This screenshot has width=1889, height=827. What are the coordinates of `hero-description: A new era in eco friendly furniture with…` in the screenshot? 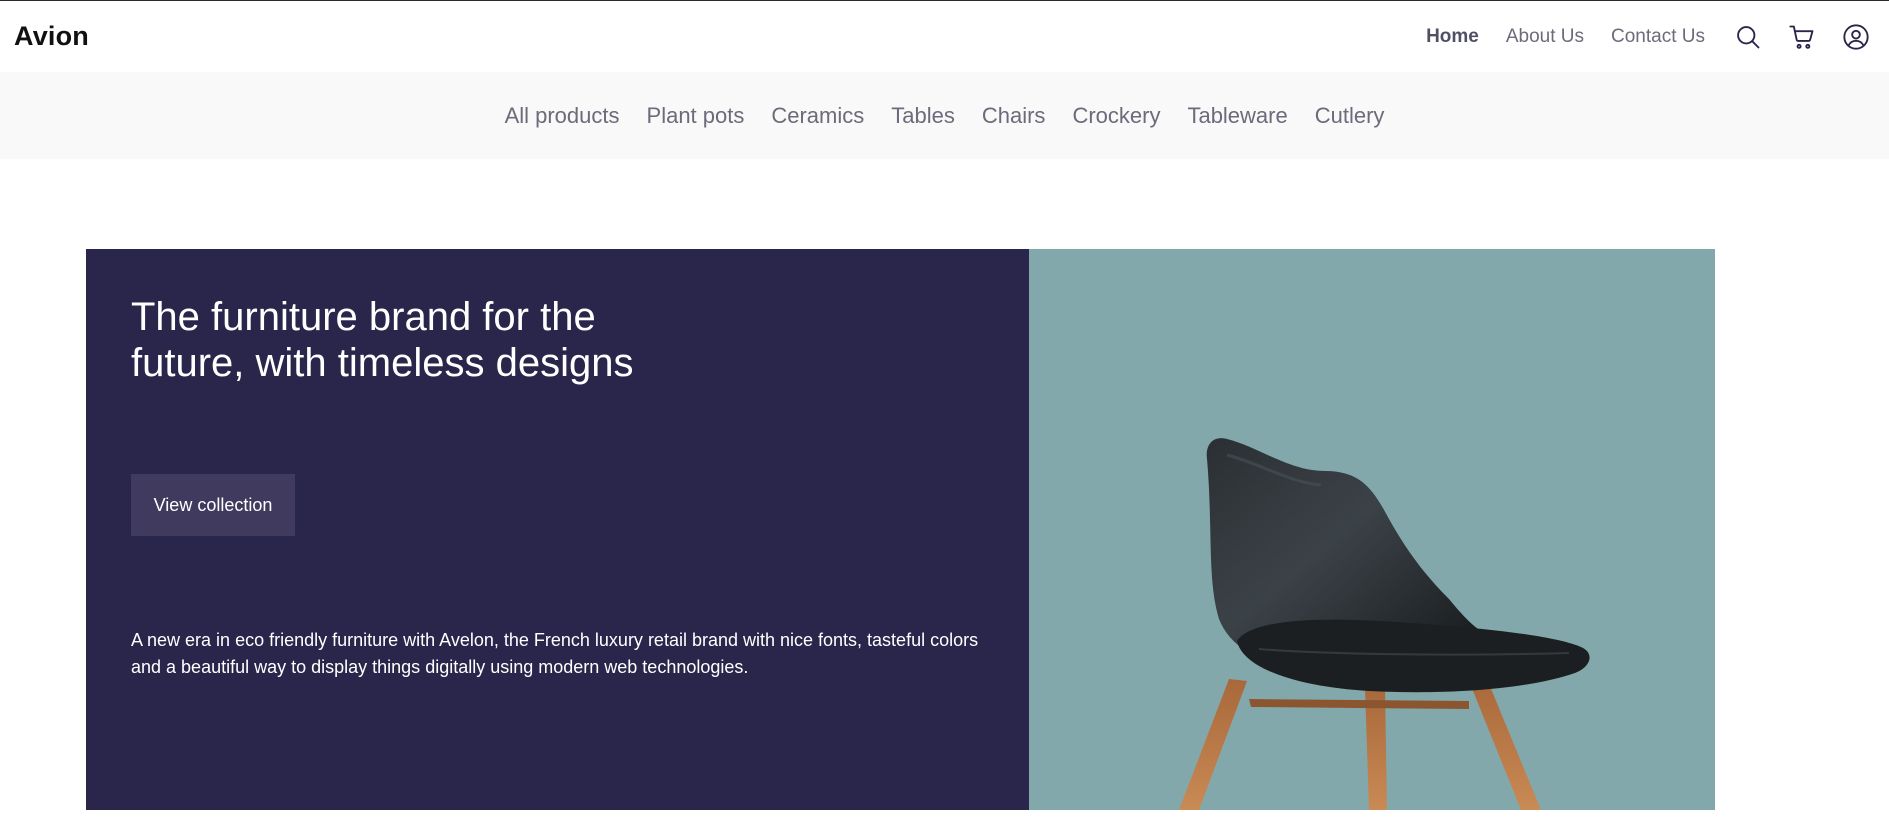 It's located at (555, 653).